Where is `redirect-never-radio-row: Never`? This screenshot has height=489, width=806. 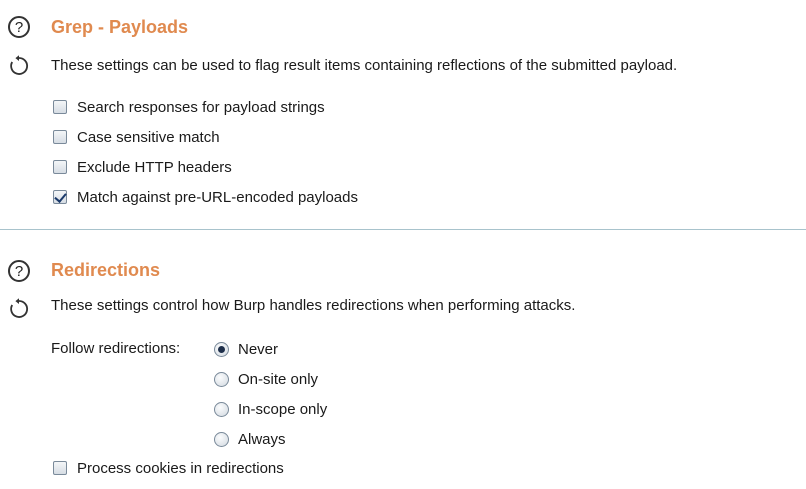
redirect-never-radio-row: Never is located at coordinates (270, 349).